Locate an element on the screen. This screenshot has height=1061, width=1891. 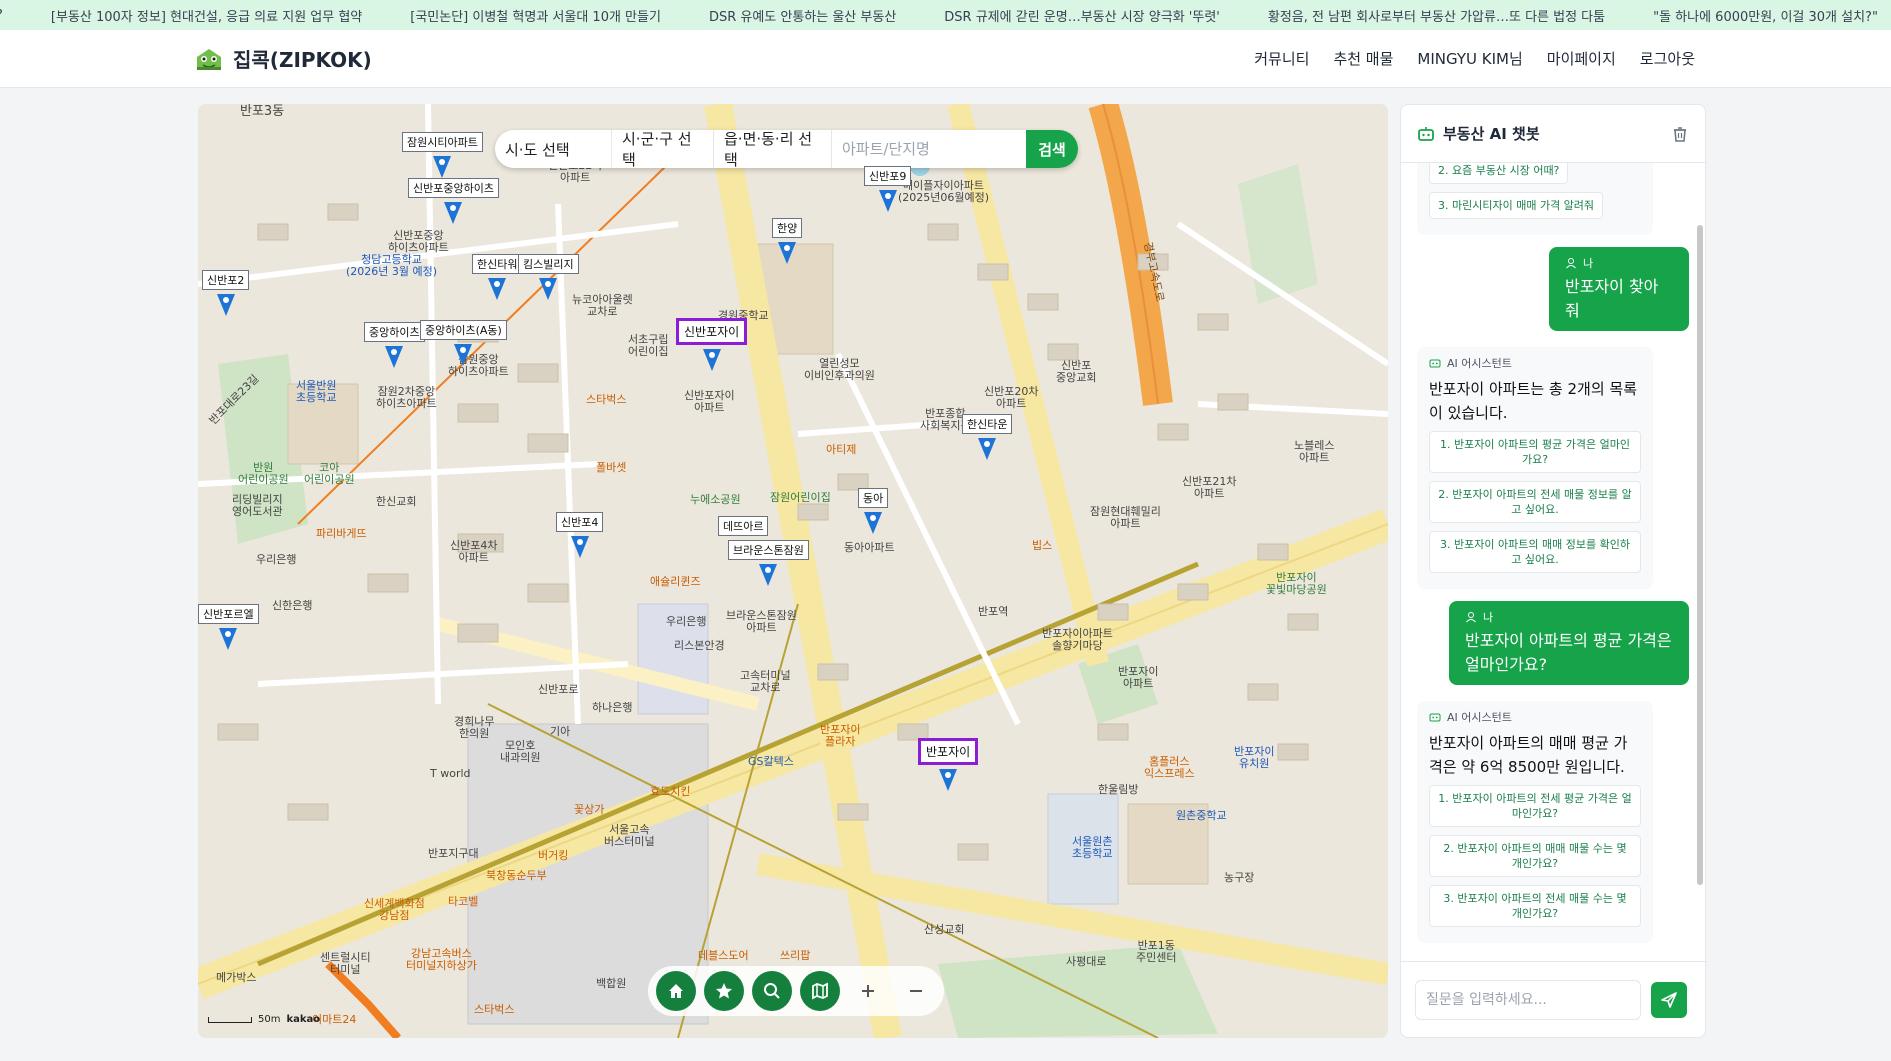
marker-label: 한신타워 is located at coordinates (497, 264).